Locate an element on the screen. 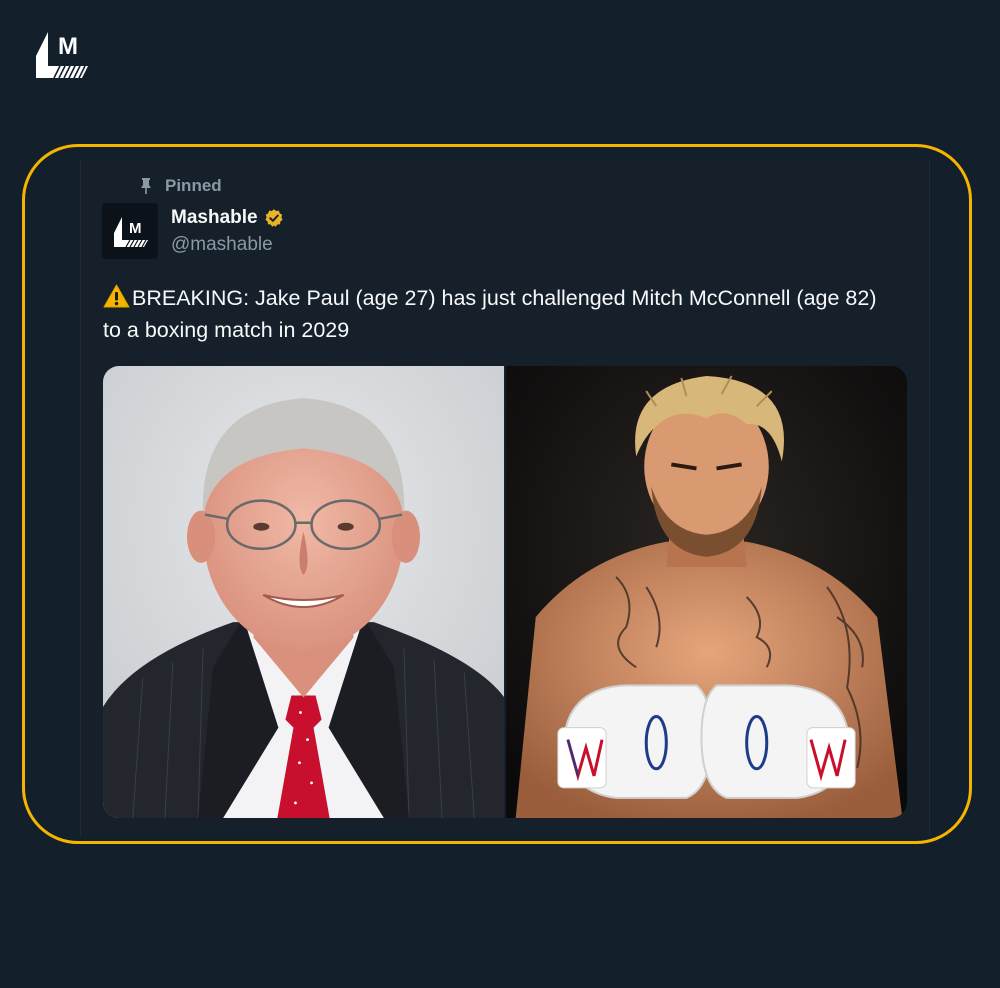 This screenshot has height=988, width=1000. avatar: M is located at coordinates (130, 231).